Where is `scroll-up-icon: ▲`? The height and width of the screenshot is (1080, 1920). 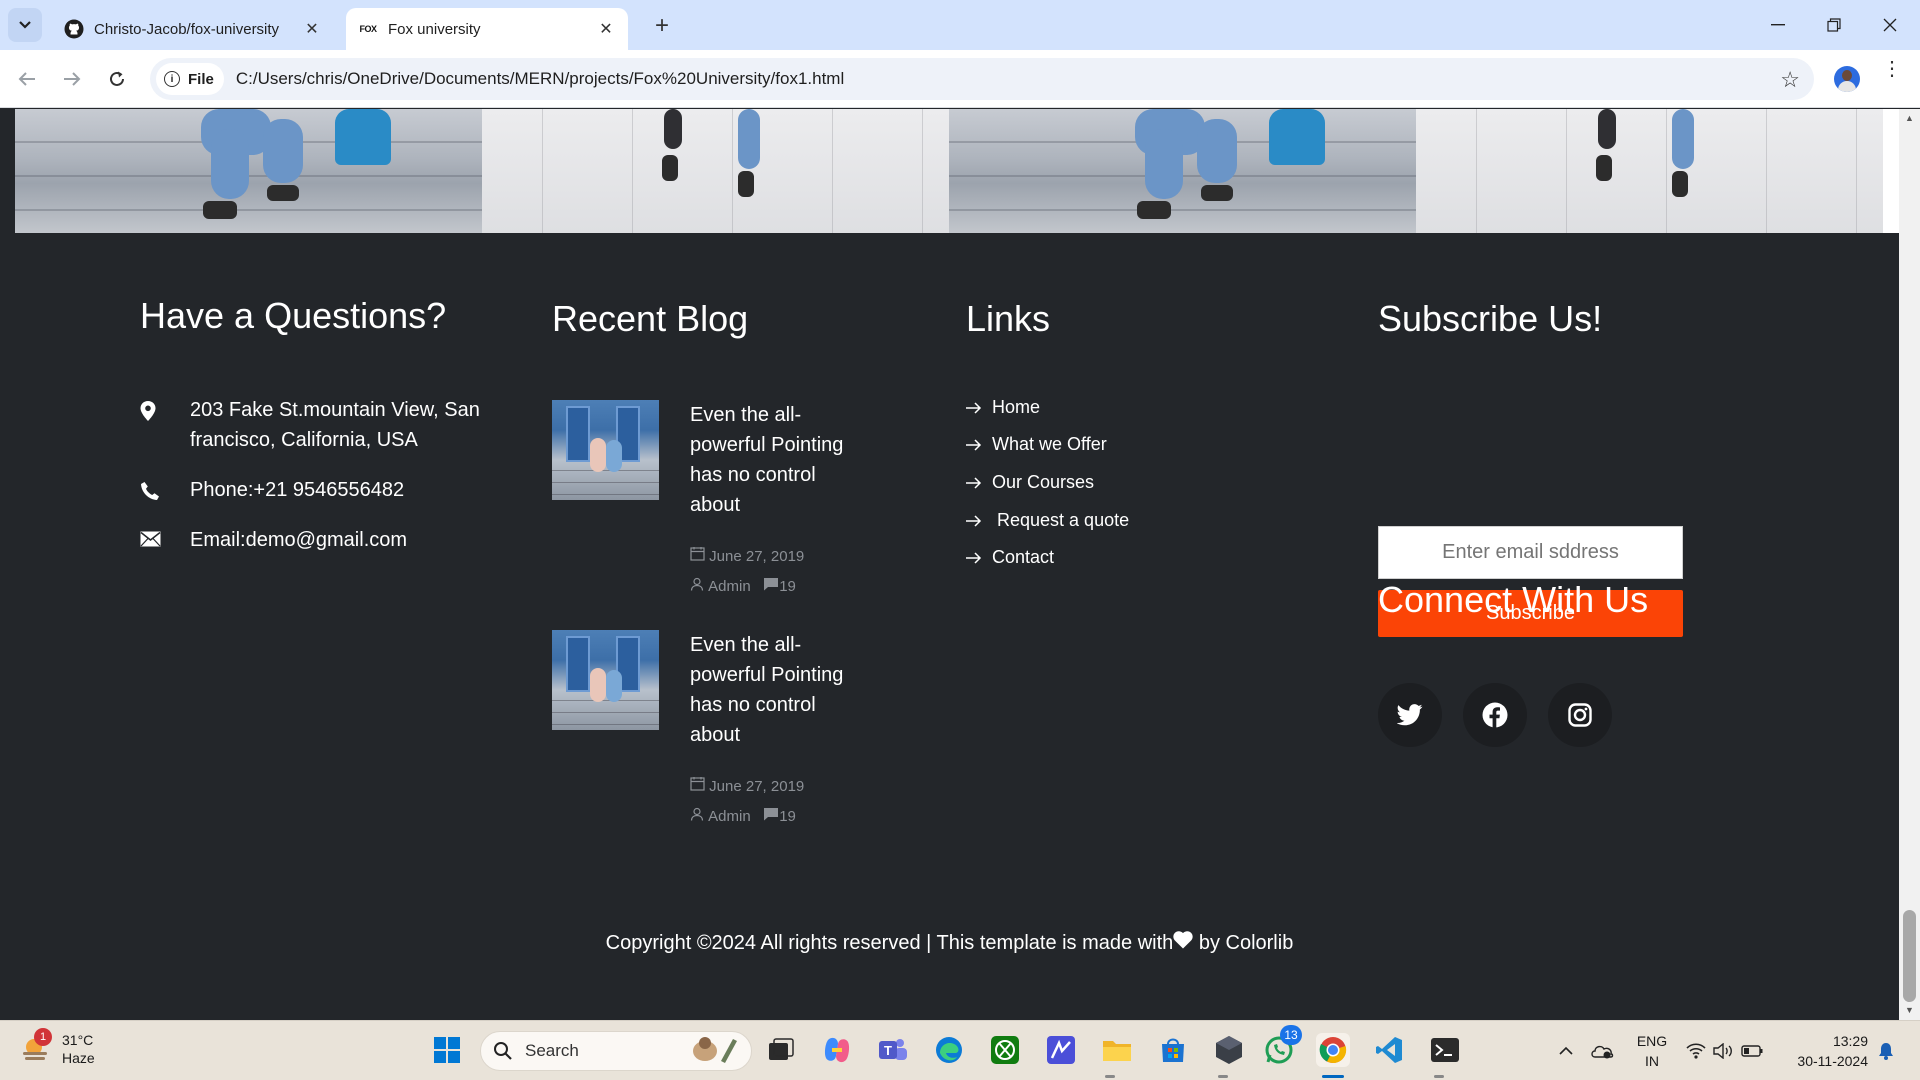 scroll-up-icon: ▲ is located at coordinates (1909, 118).